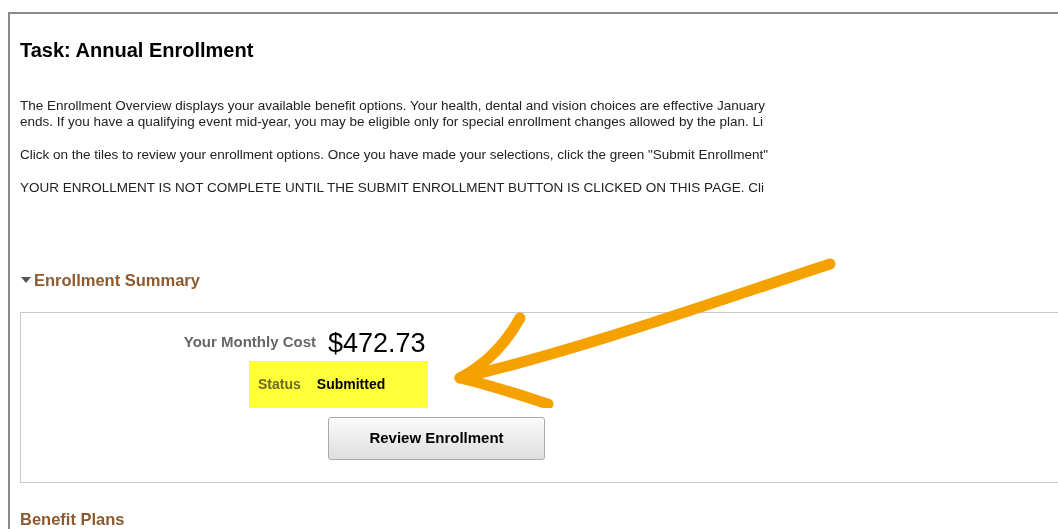 This screenshot has height=529, width=1058. Describe the element at coordinates (392, 188) in the screenshot. I see `description-paragraph: YOUR ENROLLMENT IS NOT COMPLETE UNTIL THE SUBMIT ENROLLMENT BUTTON IS CLICKED ON THIS PAGE. Cli` at that location.